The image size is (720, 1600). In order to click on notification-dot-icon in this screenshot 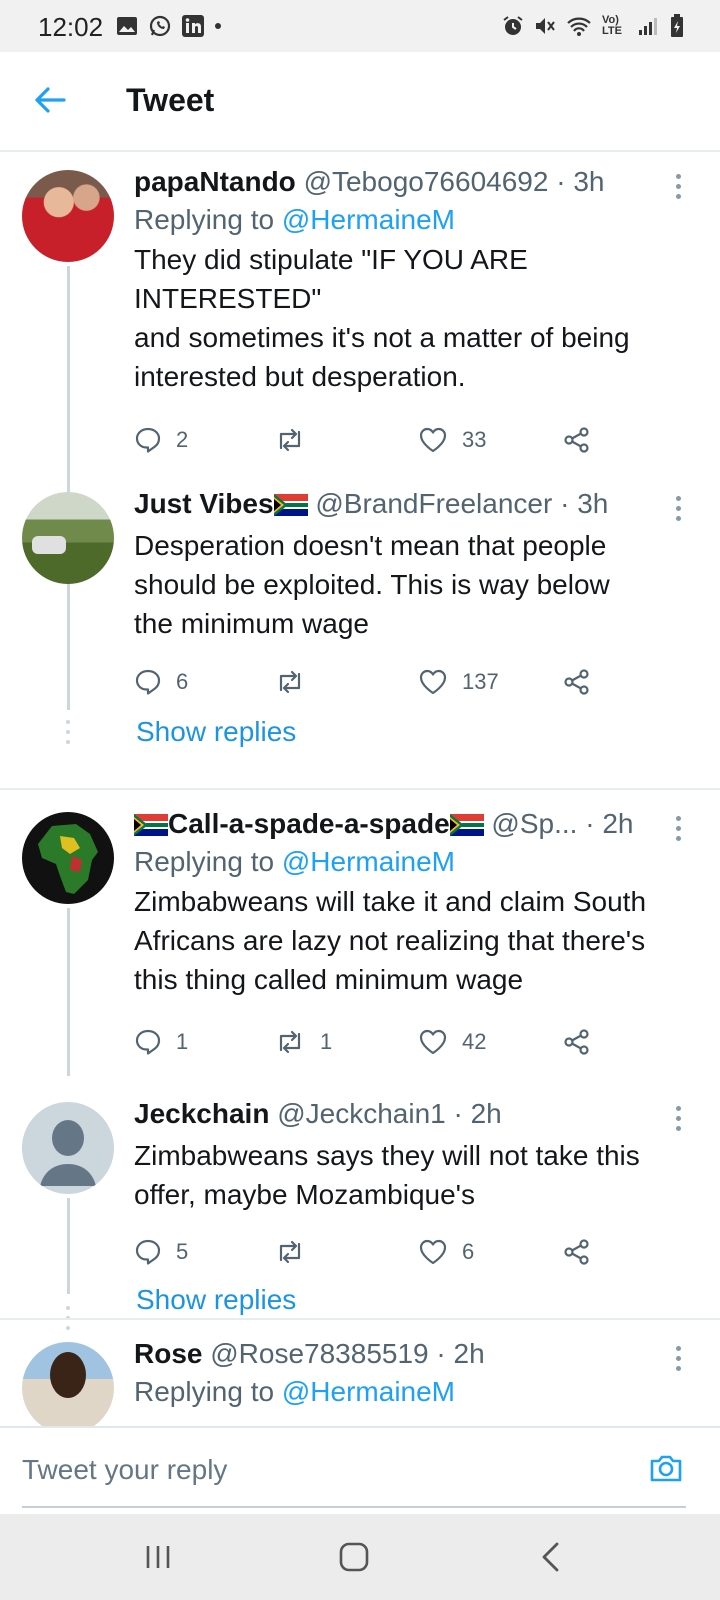, I will do `click(218, 26)`.